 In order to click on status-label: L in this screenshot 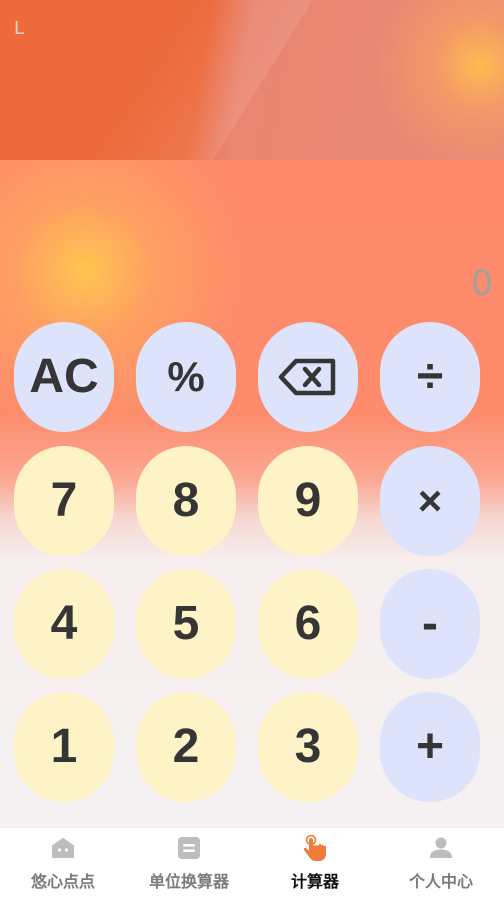, I will do `click(19, 28)`.